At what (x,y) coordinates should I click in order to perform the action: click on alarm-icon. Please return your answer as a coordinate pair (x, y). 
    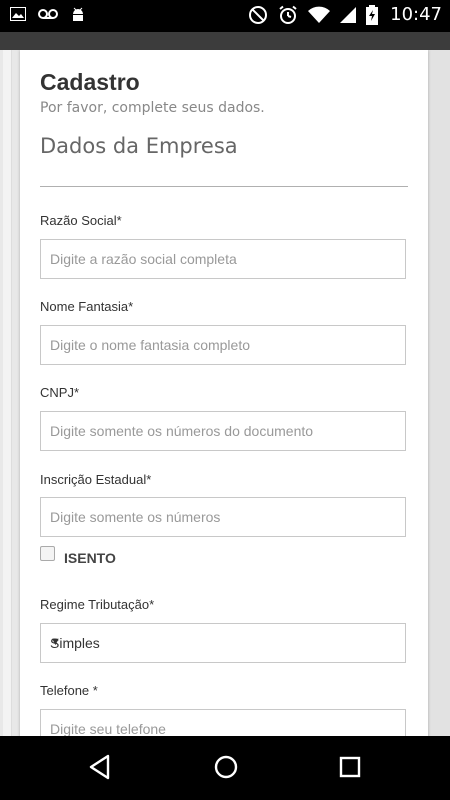
    Looking at the image, I should click on (288, 15).